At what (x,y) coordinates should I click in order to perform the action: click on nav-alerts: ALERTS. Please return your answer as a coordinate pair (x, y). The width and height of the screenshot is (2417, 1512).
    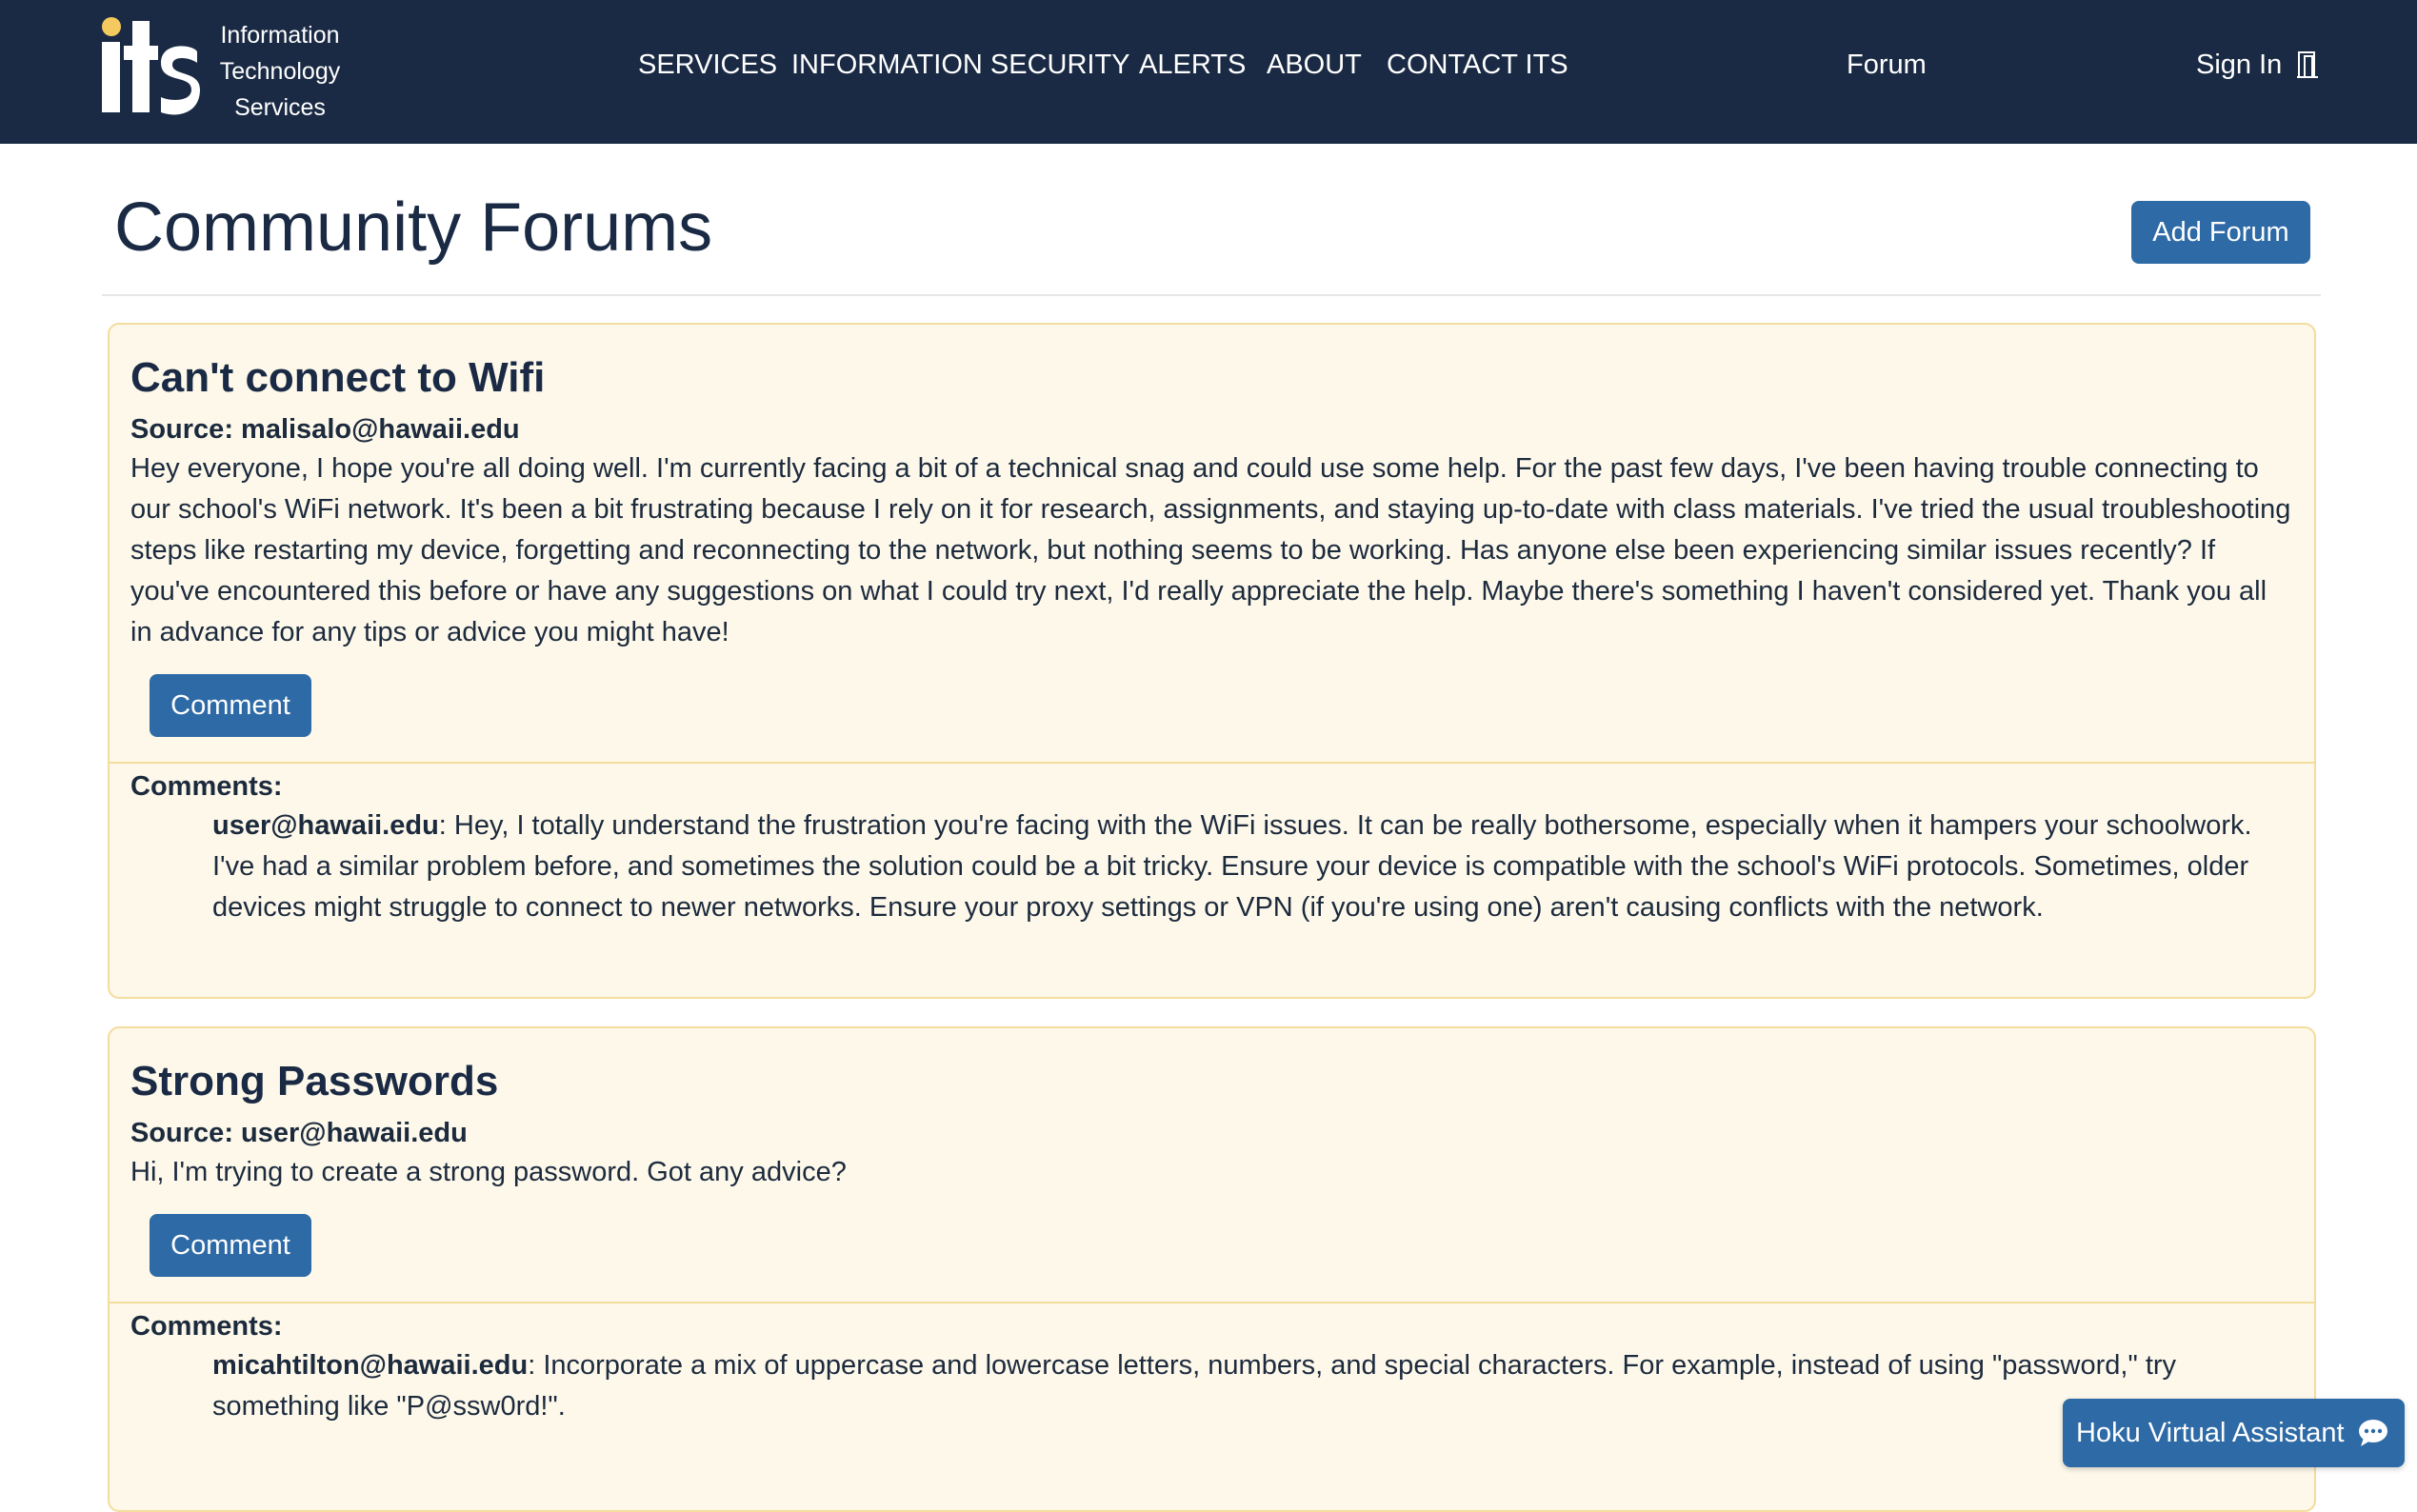
    Looking at the image, I should click on (1193, 65).